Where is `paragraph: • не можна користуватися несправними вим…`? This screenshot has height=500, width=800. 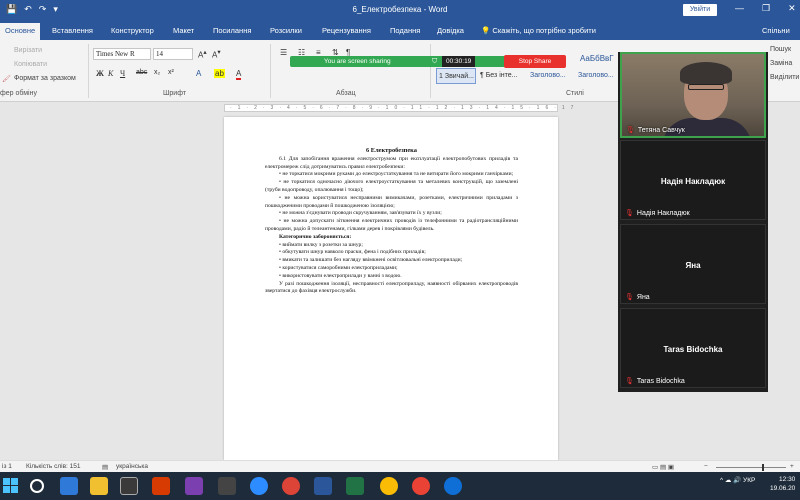
paragraph: • не можна користуватися несправними вим… is located at coordinates (391, 201).